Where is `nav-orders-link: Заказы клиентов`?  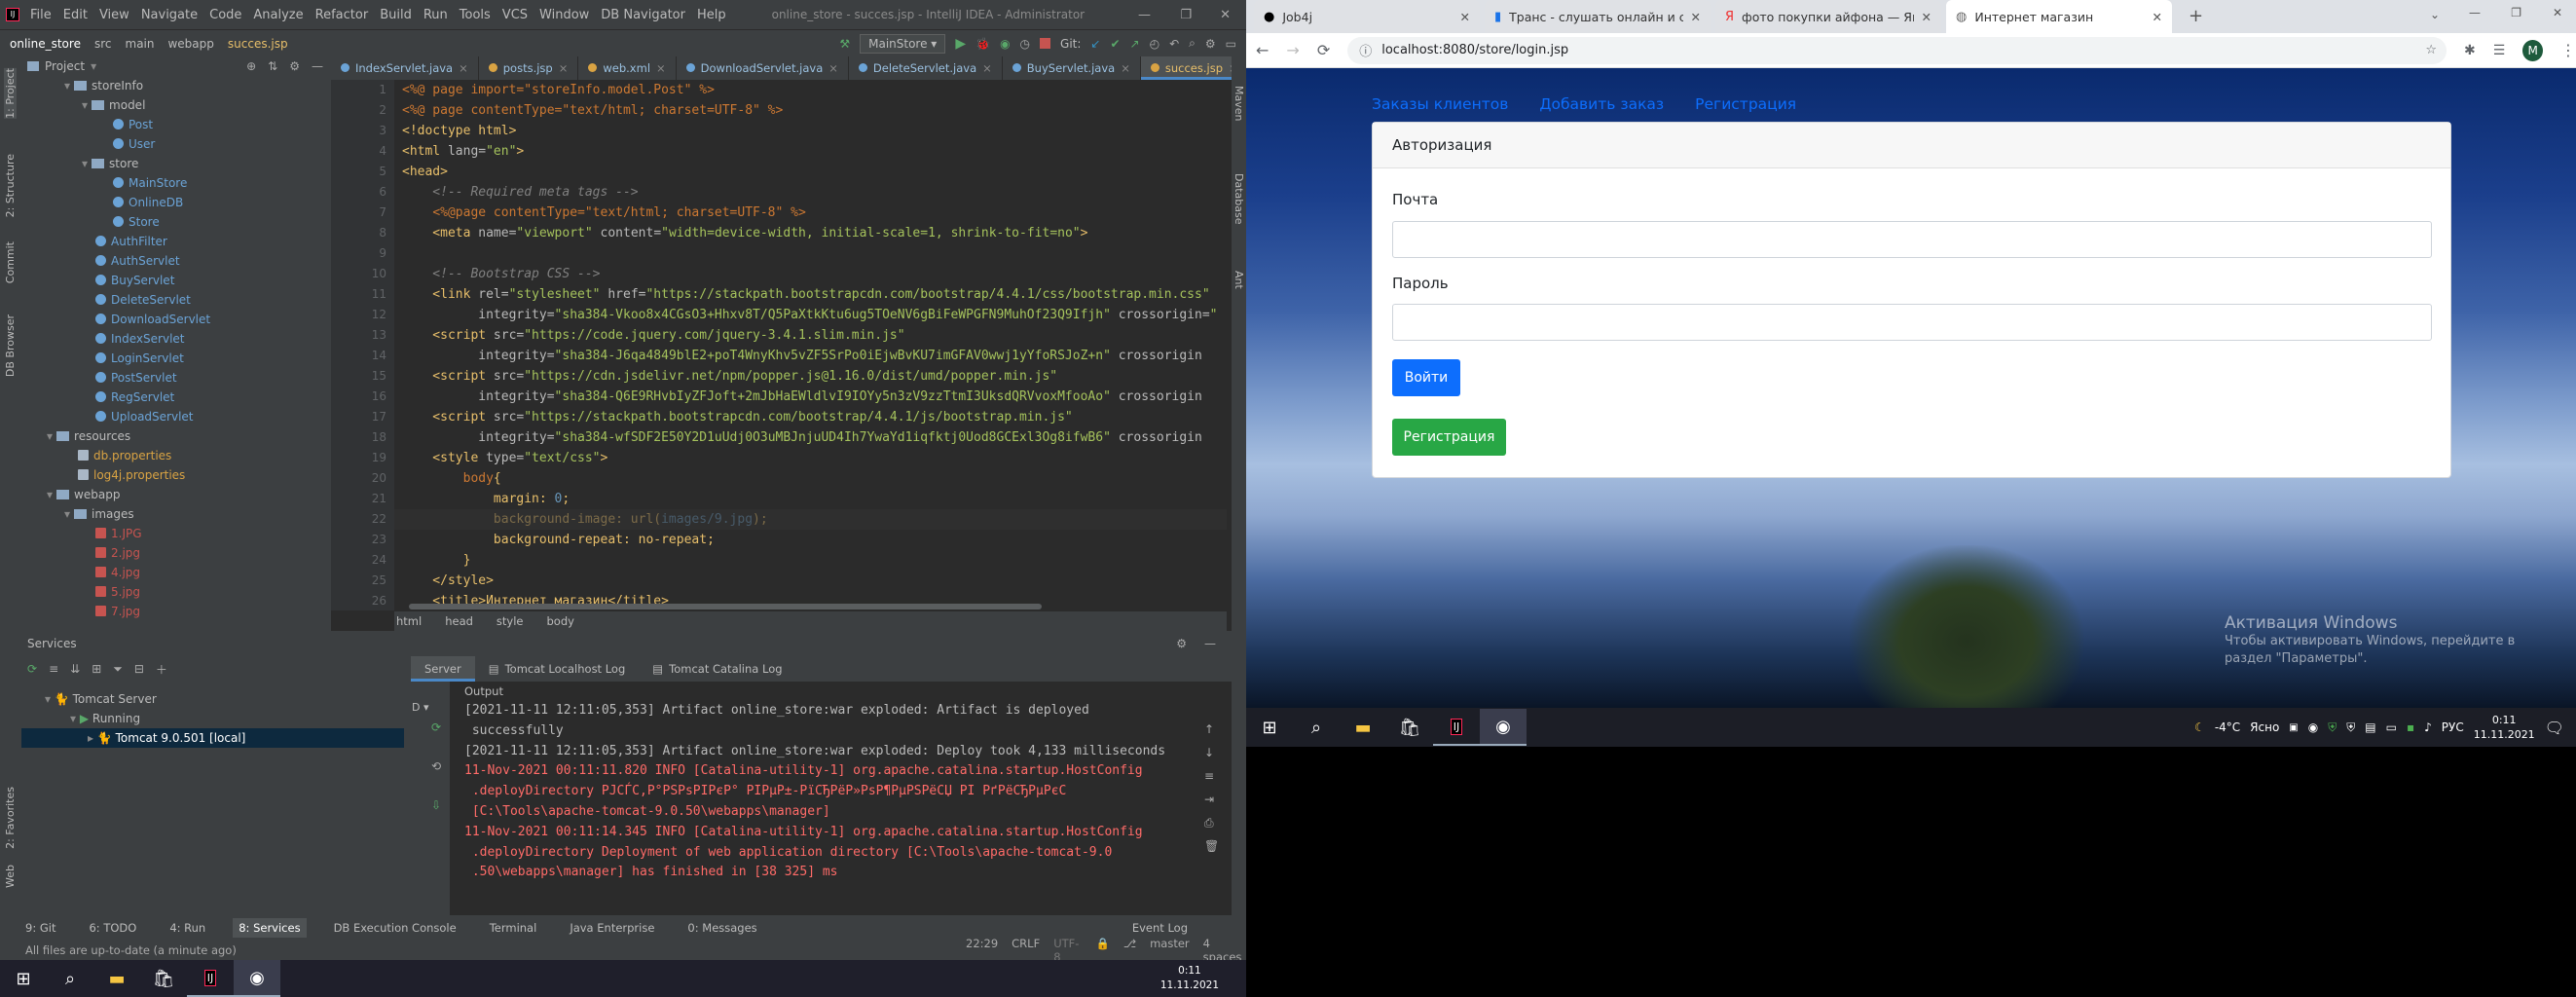
nav-orders-link: Заказы клиентов is located at coordinates (1440, 104).